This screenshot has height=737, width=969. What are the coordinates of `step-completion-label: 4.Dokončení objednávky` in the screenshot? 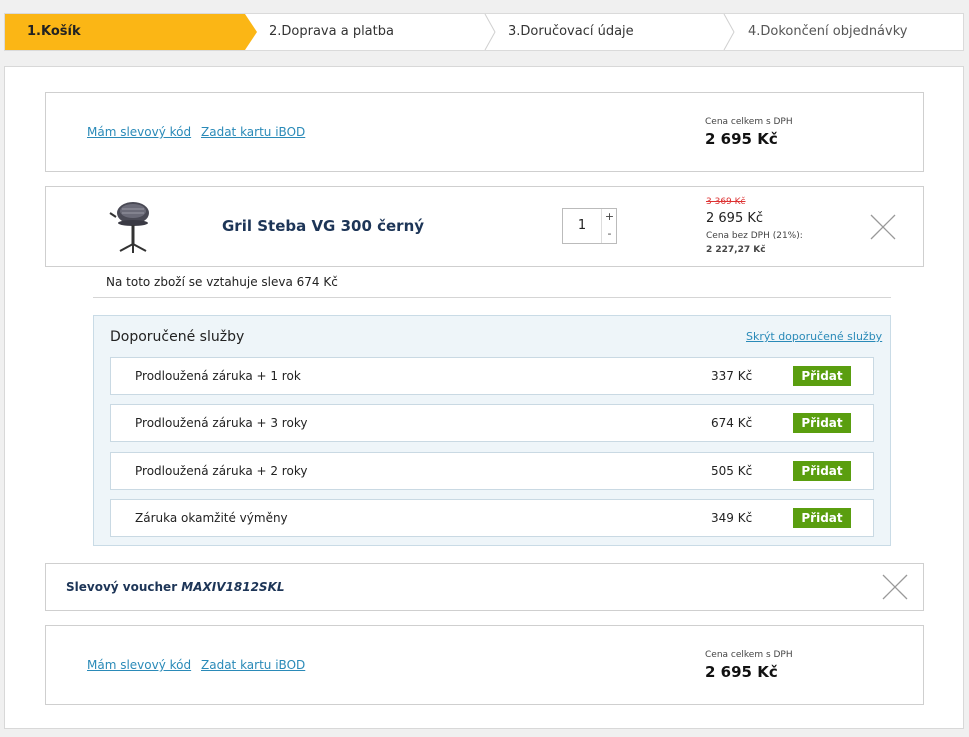 It's located at (828, 31).